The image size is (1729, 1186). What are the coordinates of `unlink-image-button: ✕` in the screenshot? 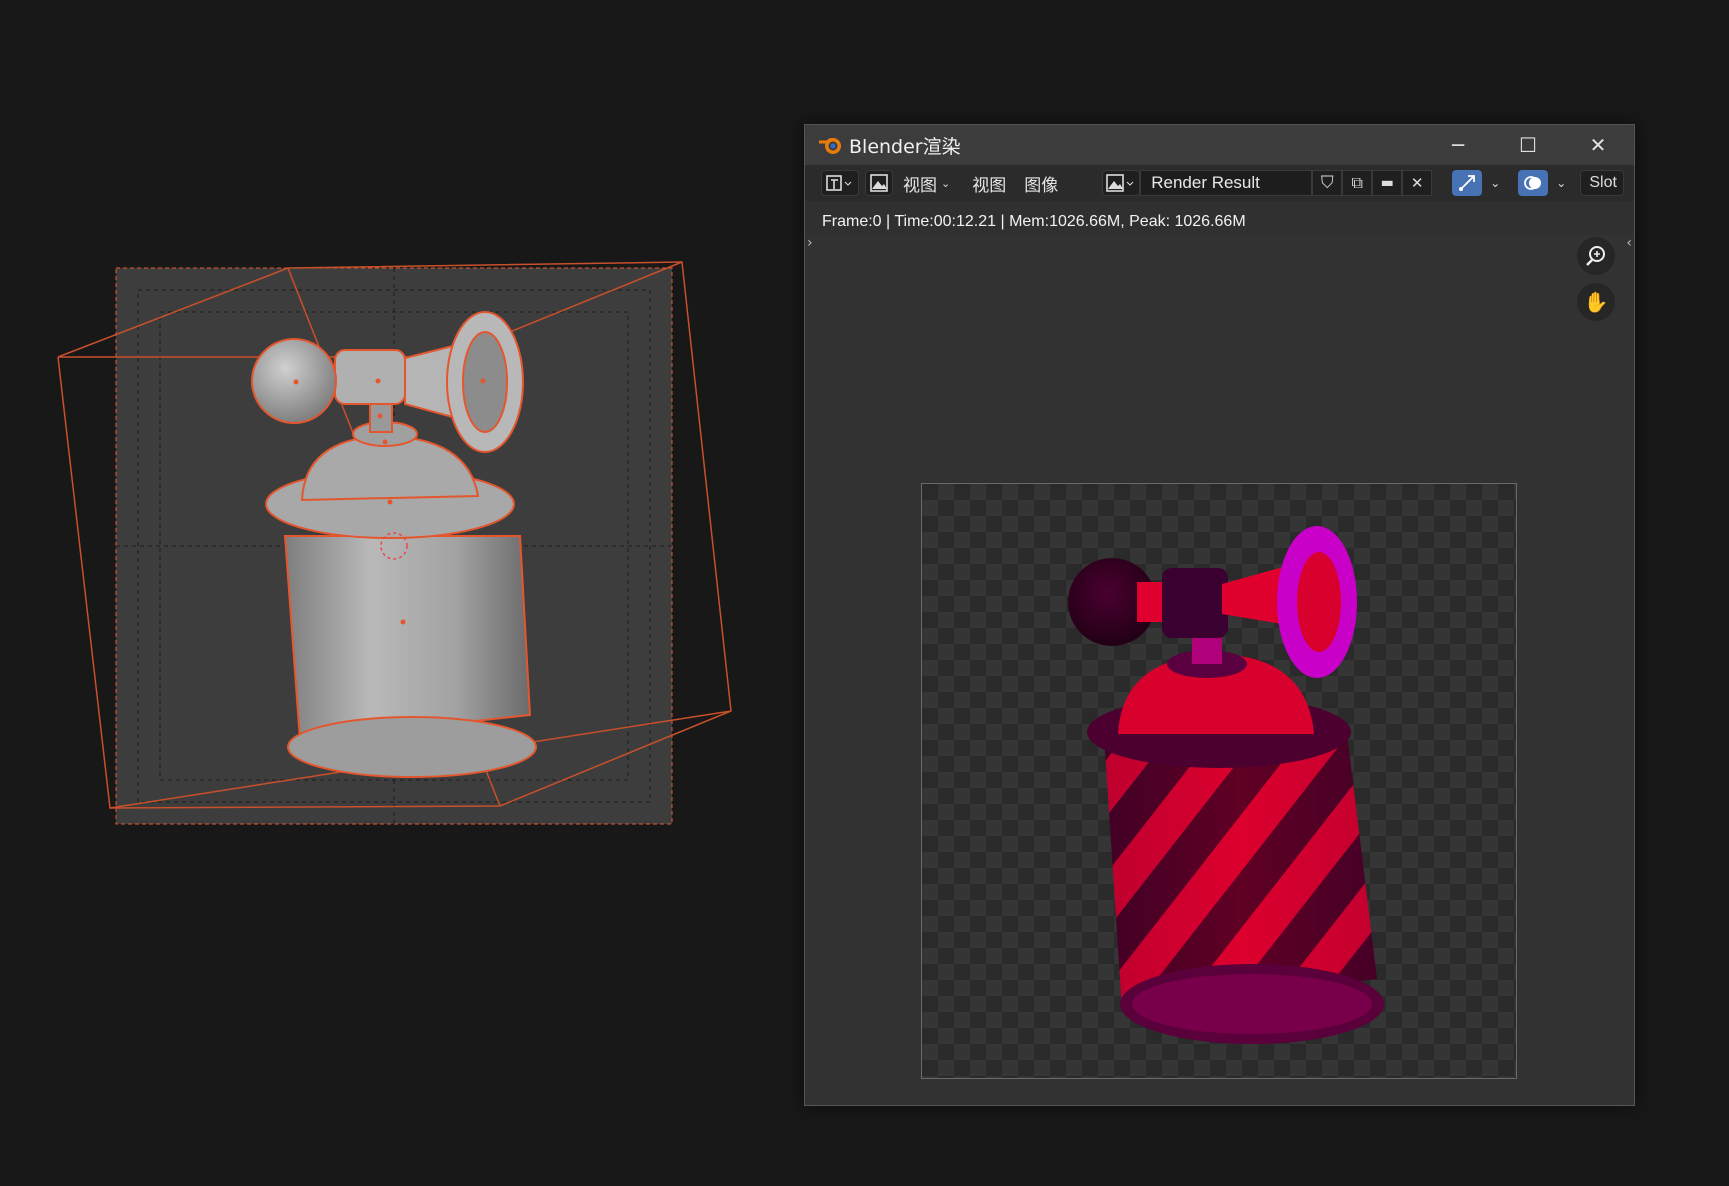 It's located at (1417, 183).